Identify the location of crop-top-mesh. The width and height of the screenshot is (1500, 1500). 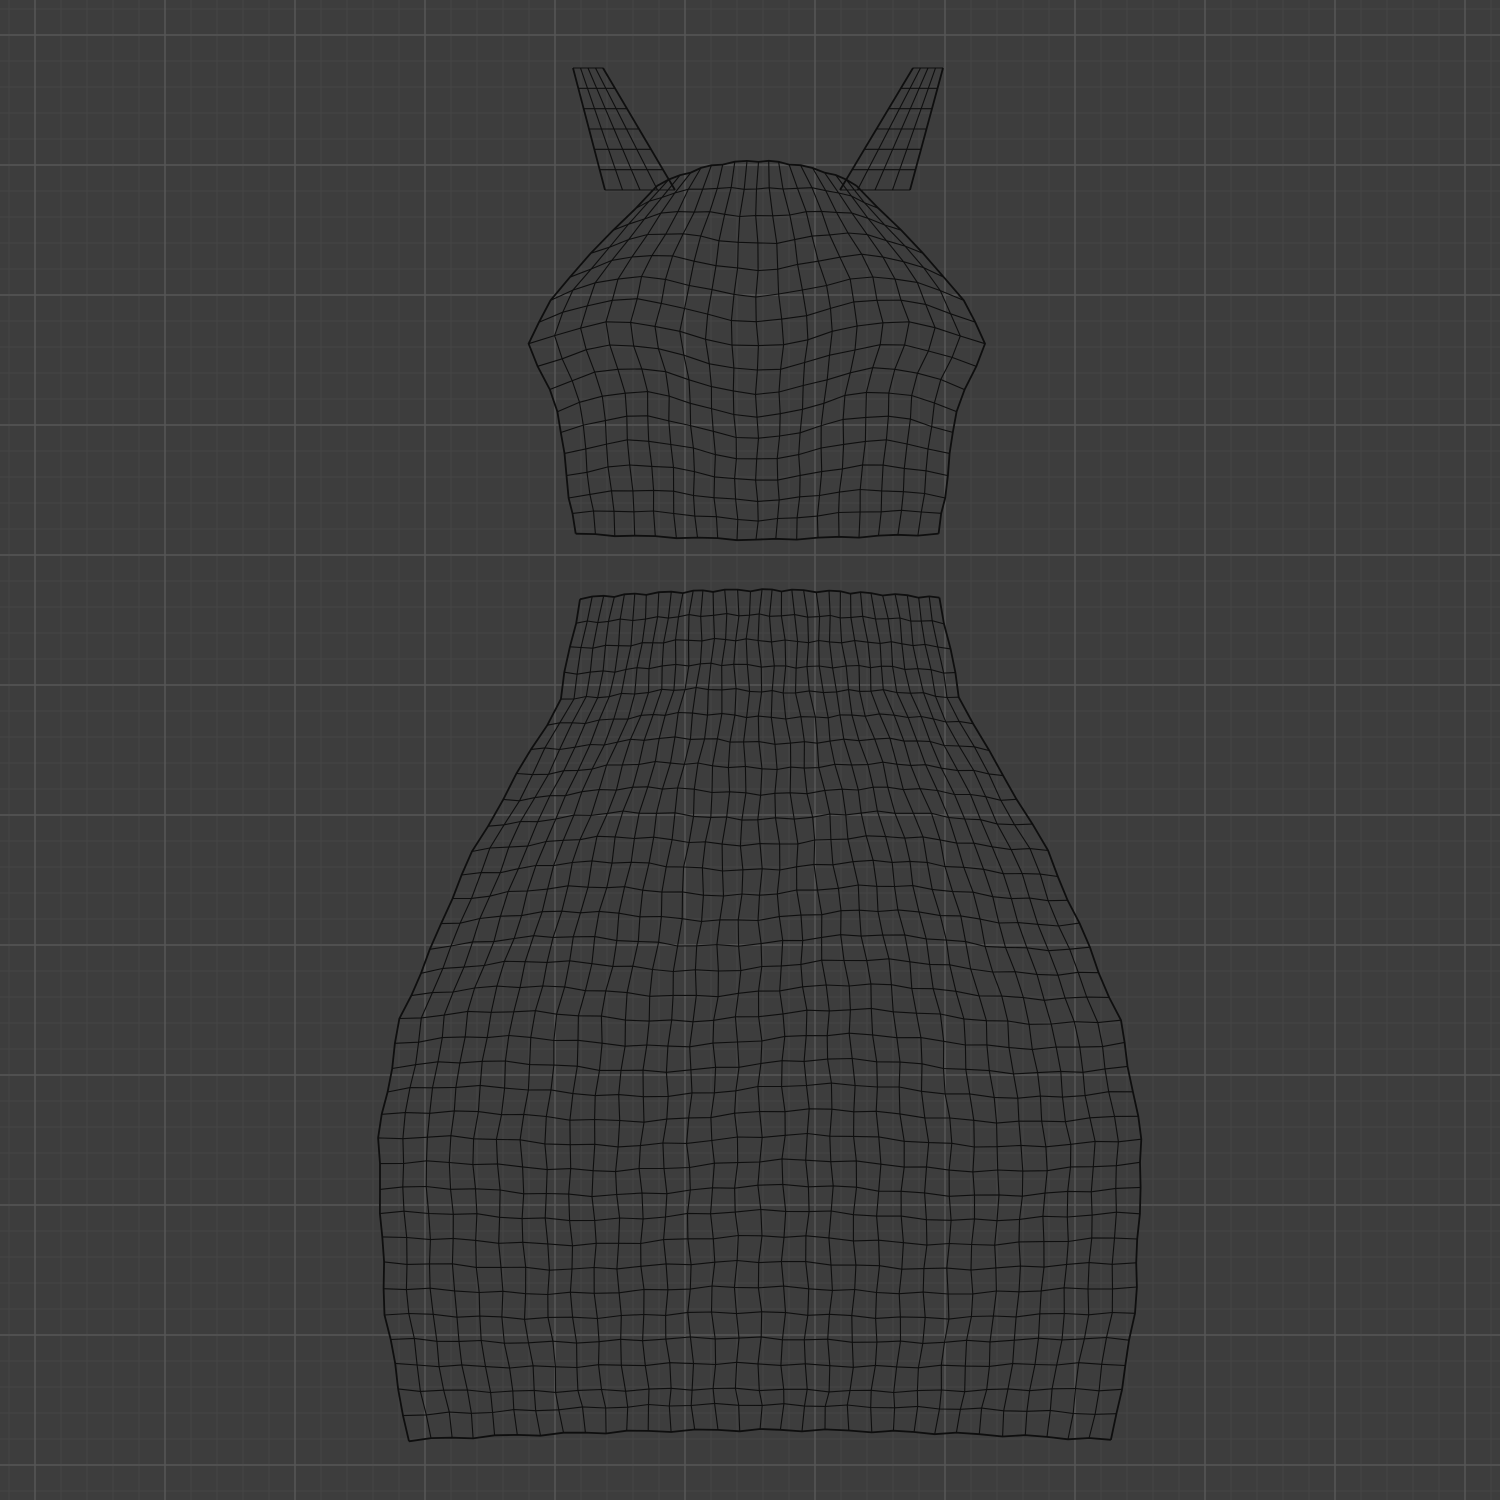
(756, 304).